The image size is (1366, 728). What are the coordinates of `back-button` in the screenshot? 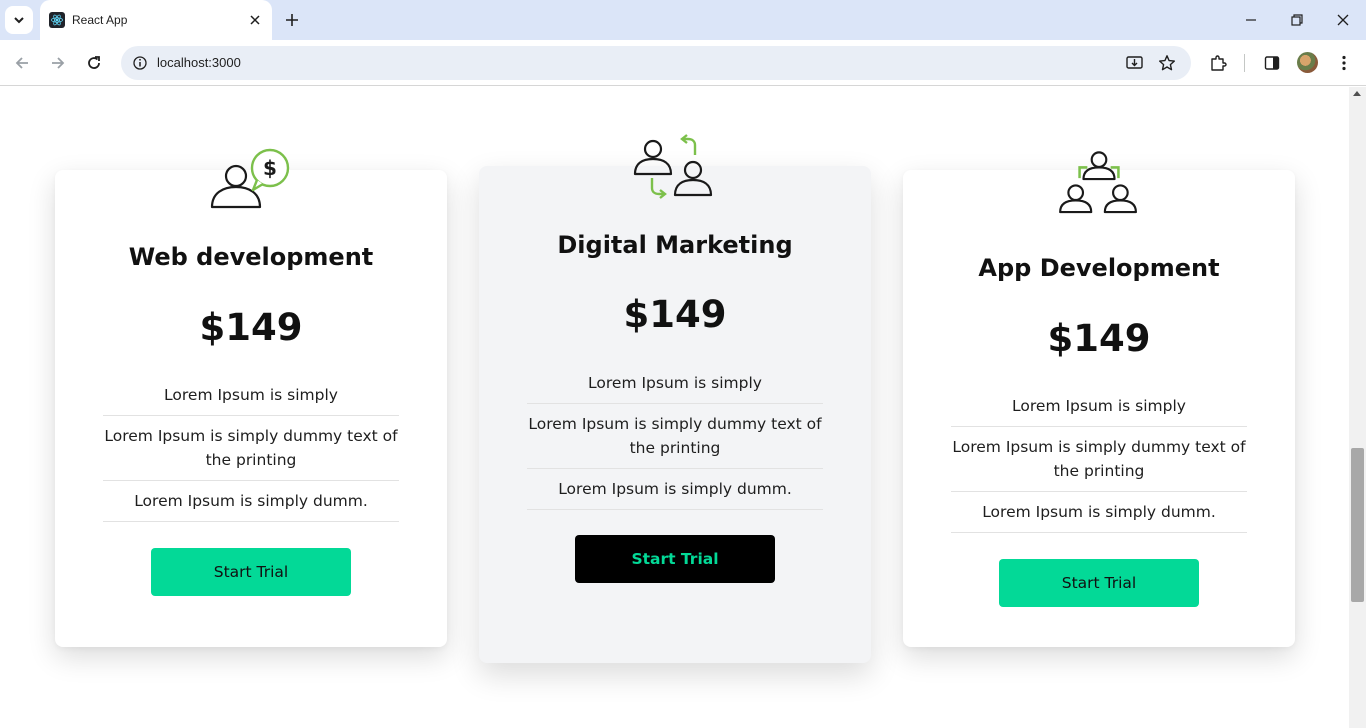 It's located at (22, 63).